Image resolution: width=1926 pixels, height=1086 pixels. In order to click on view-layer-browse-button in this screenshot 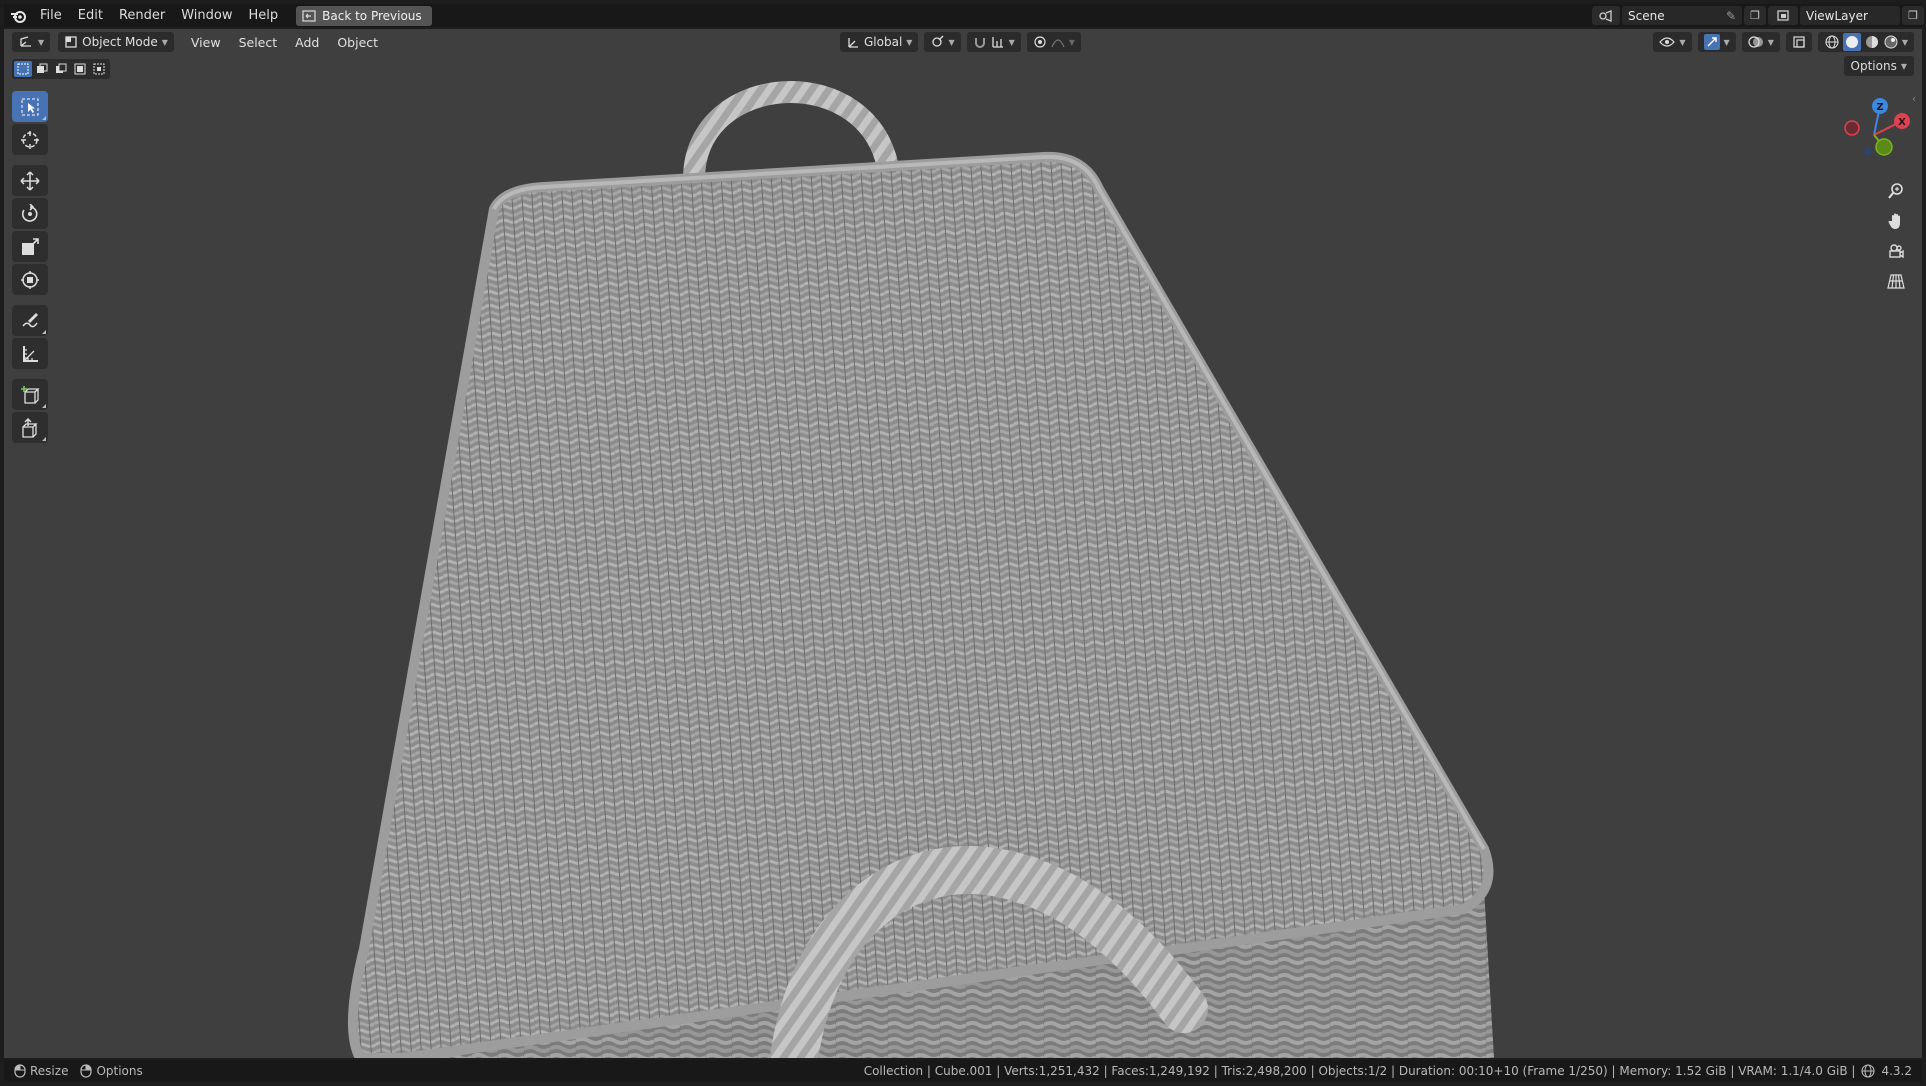, I will do `click(1784, 15)`.